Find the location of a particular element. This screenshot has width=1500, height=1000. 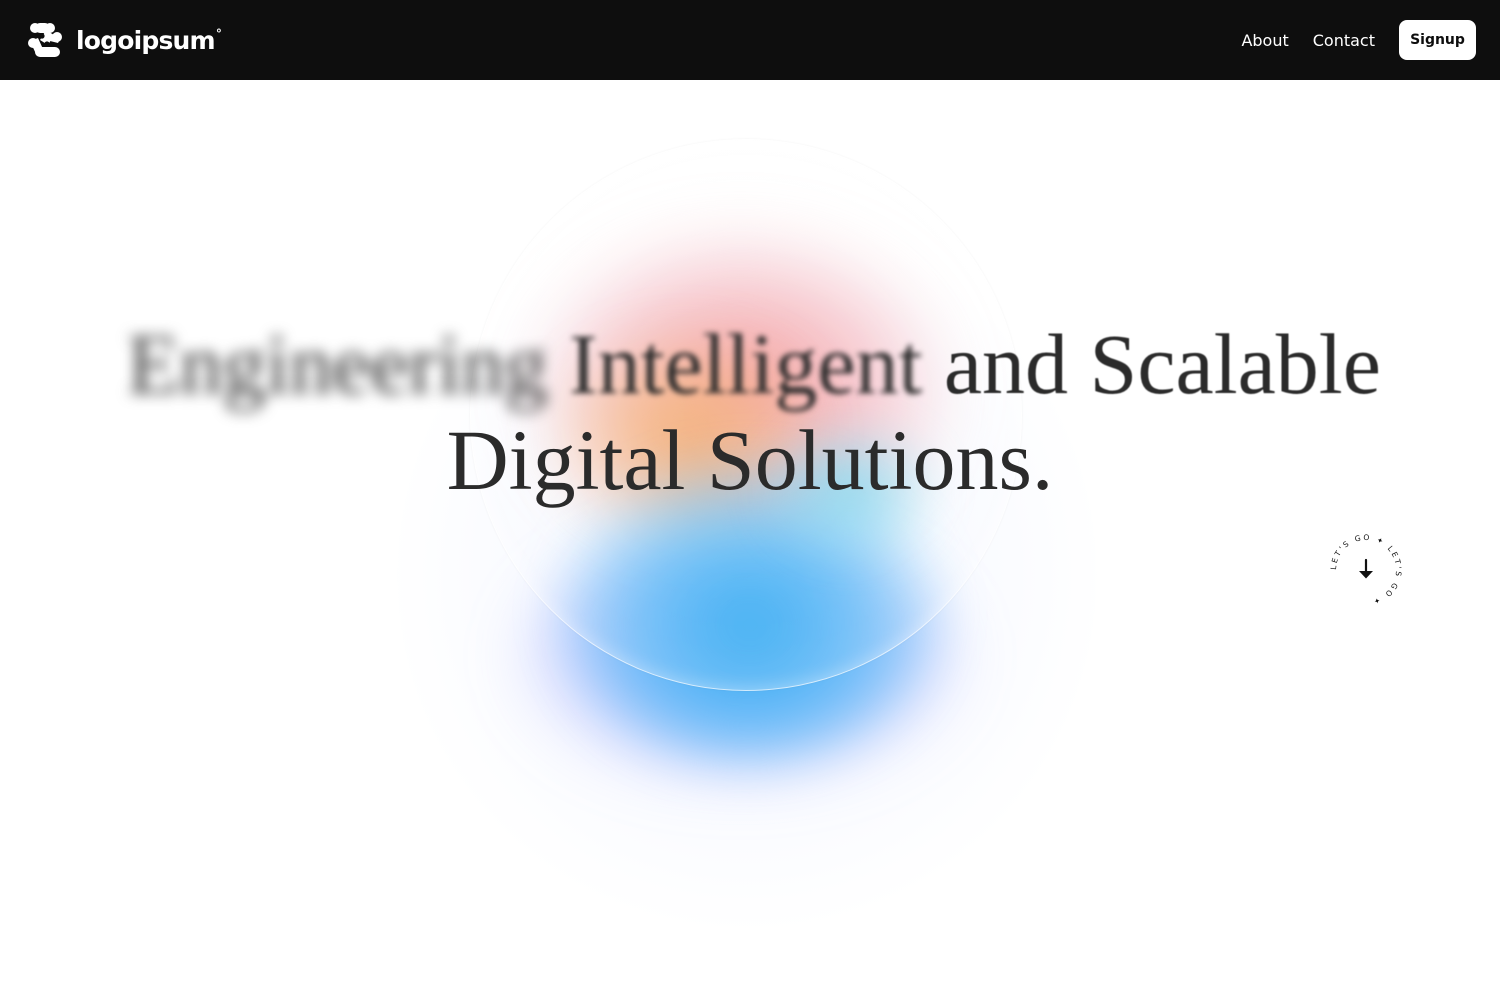

headline-line-2: Digital Solutions. is located at coordinates (750, 460).